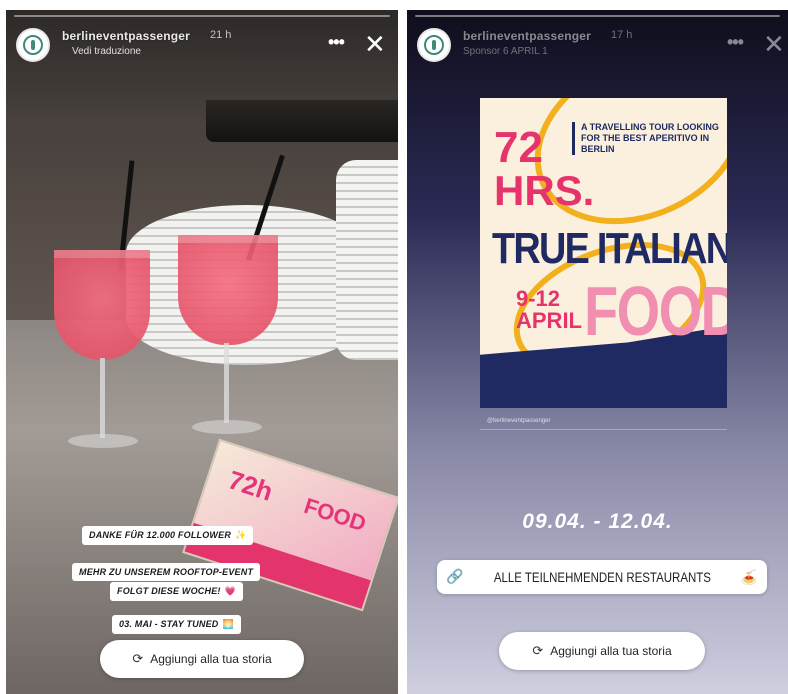  What do you see at coordinates (505, 51) in the screenshot?
I see `story-subtitle: Sponsor 6 APRIL 1` at bounding box center [505, 51].